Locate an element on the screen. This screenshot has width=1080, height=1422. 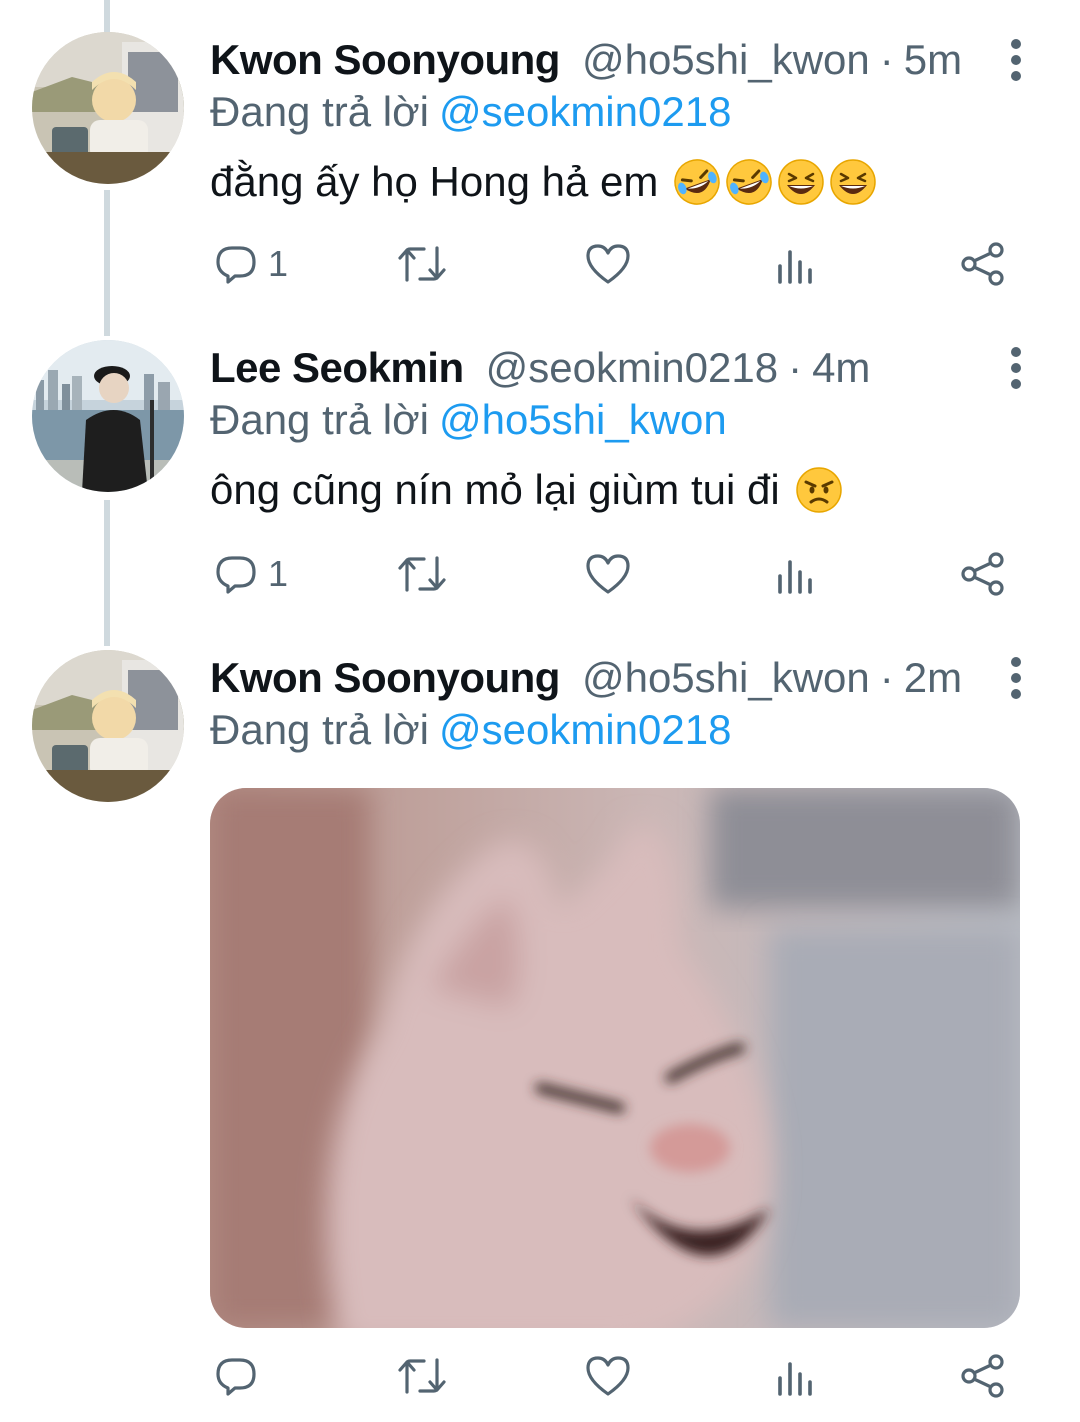
retweet-button is located at coordinates (422, 1376).